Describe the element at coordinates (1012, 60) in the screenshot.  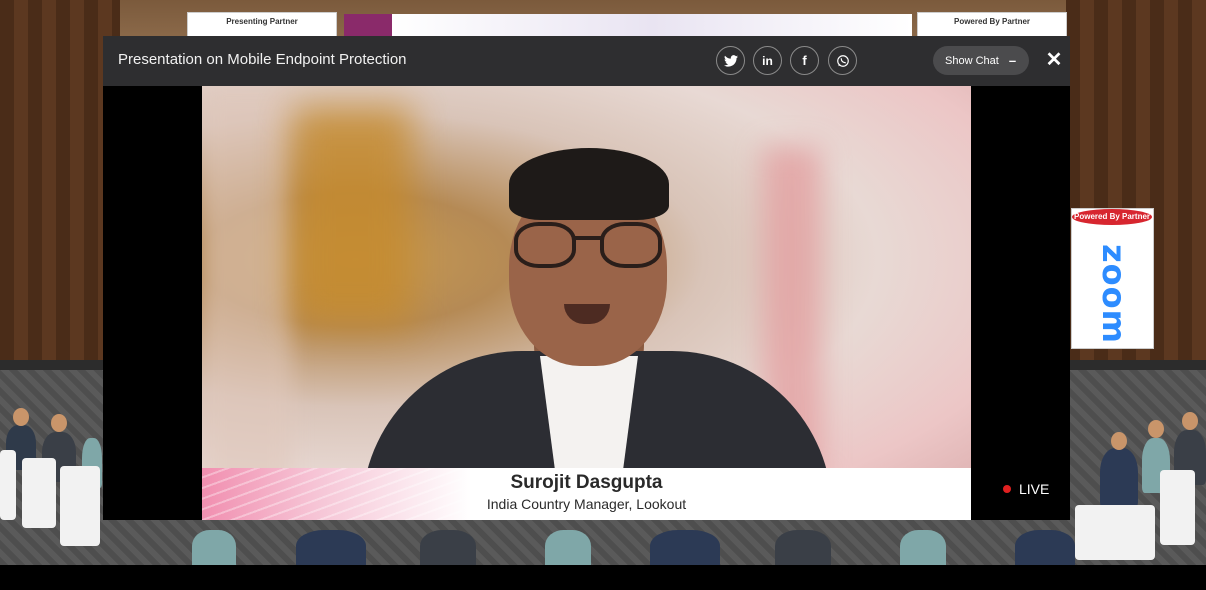
I see `minimize-icon: –` at that location.